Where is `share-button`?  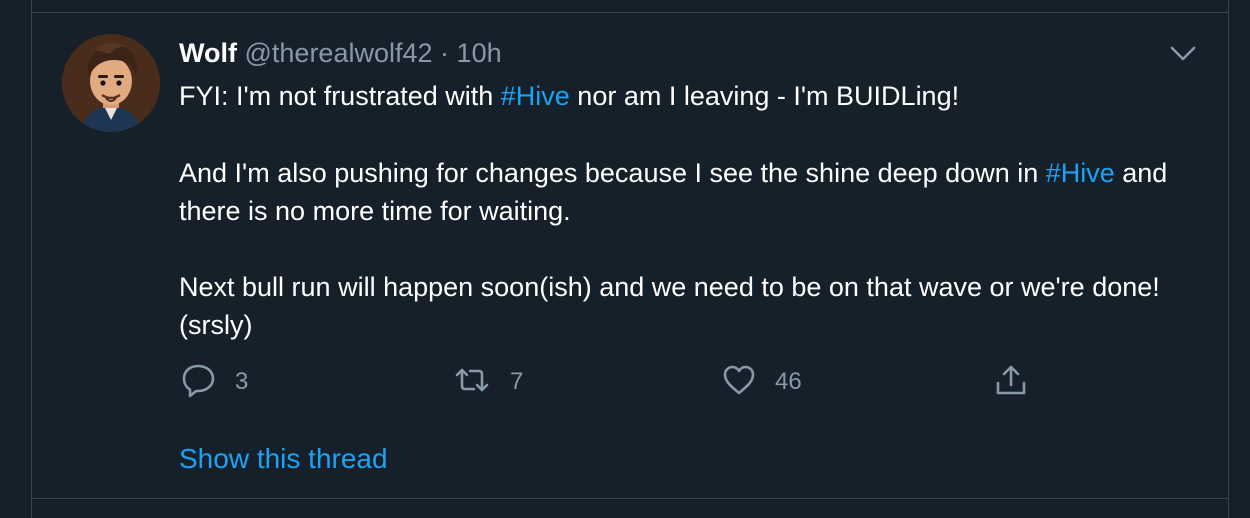
share-button is located at coordinates (1011, 382).